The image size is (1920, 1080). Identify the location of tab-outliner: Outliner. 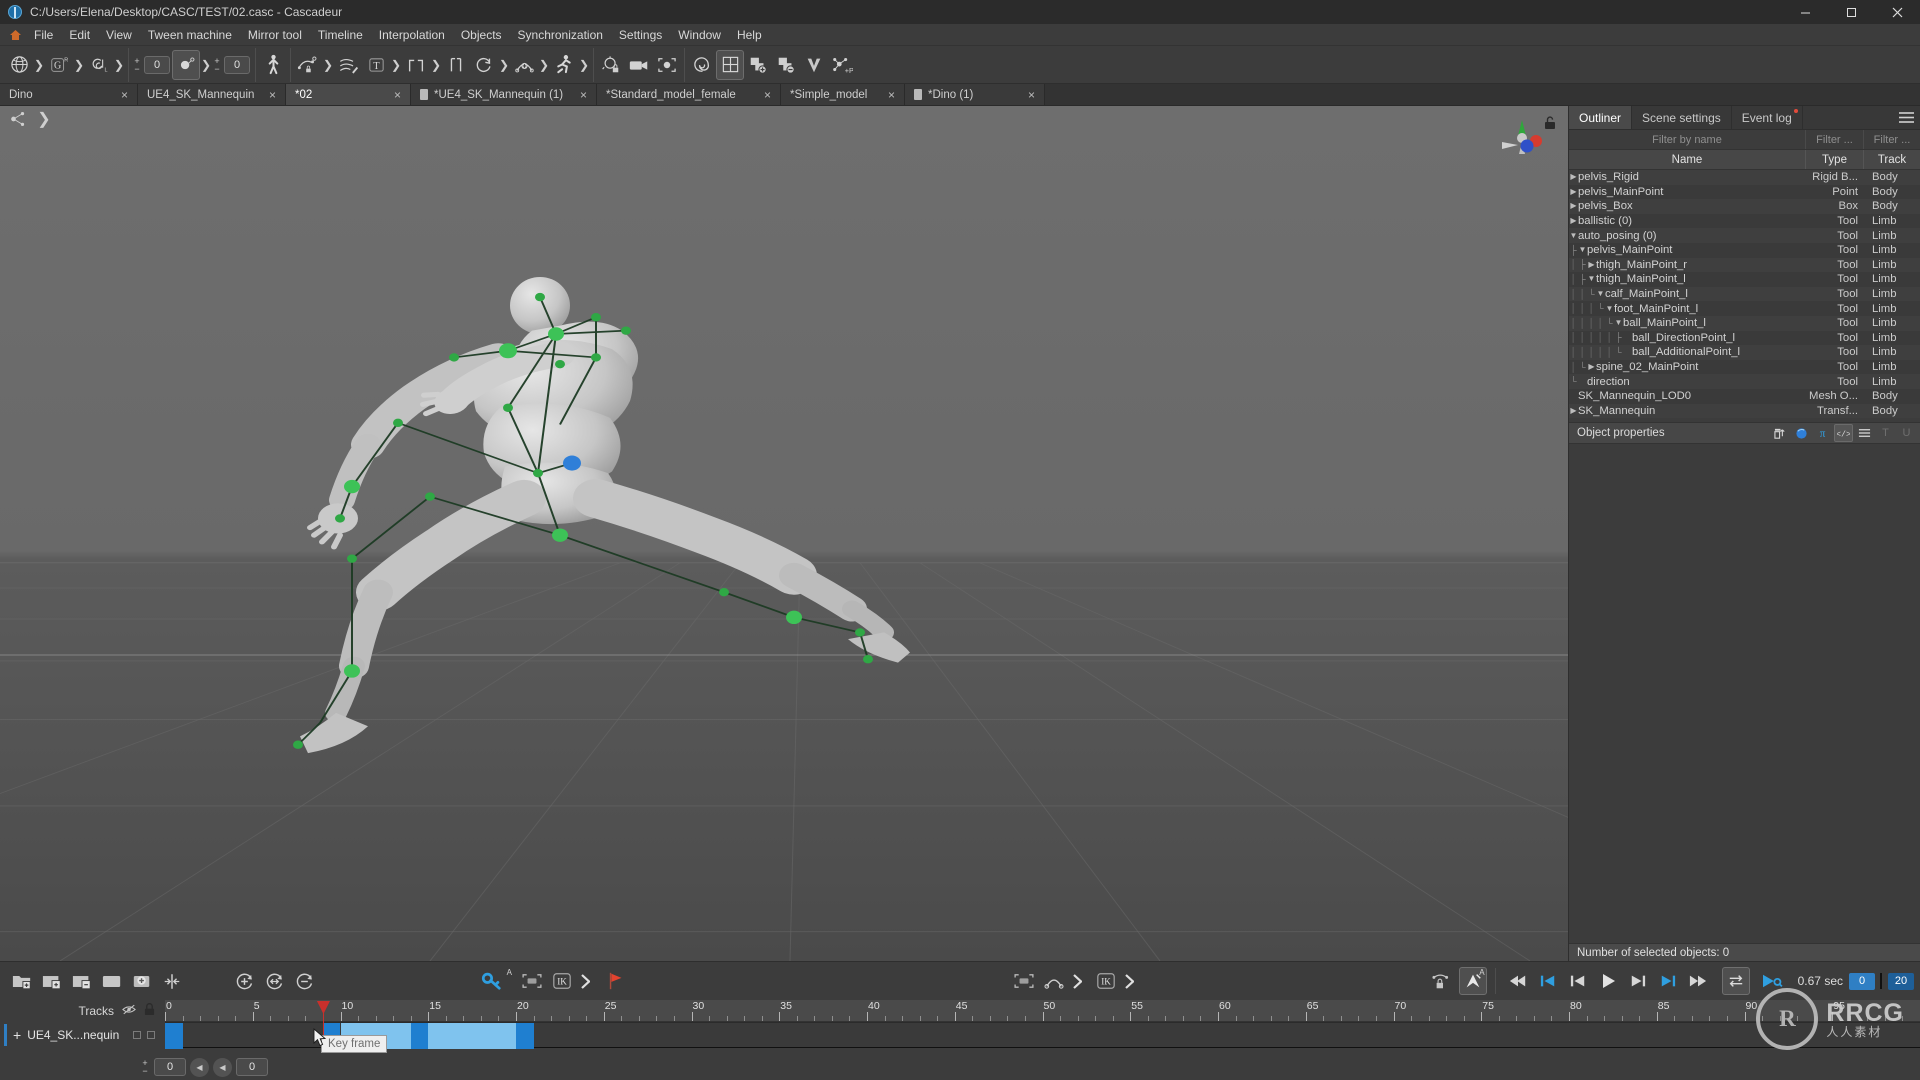
(1601, 117).